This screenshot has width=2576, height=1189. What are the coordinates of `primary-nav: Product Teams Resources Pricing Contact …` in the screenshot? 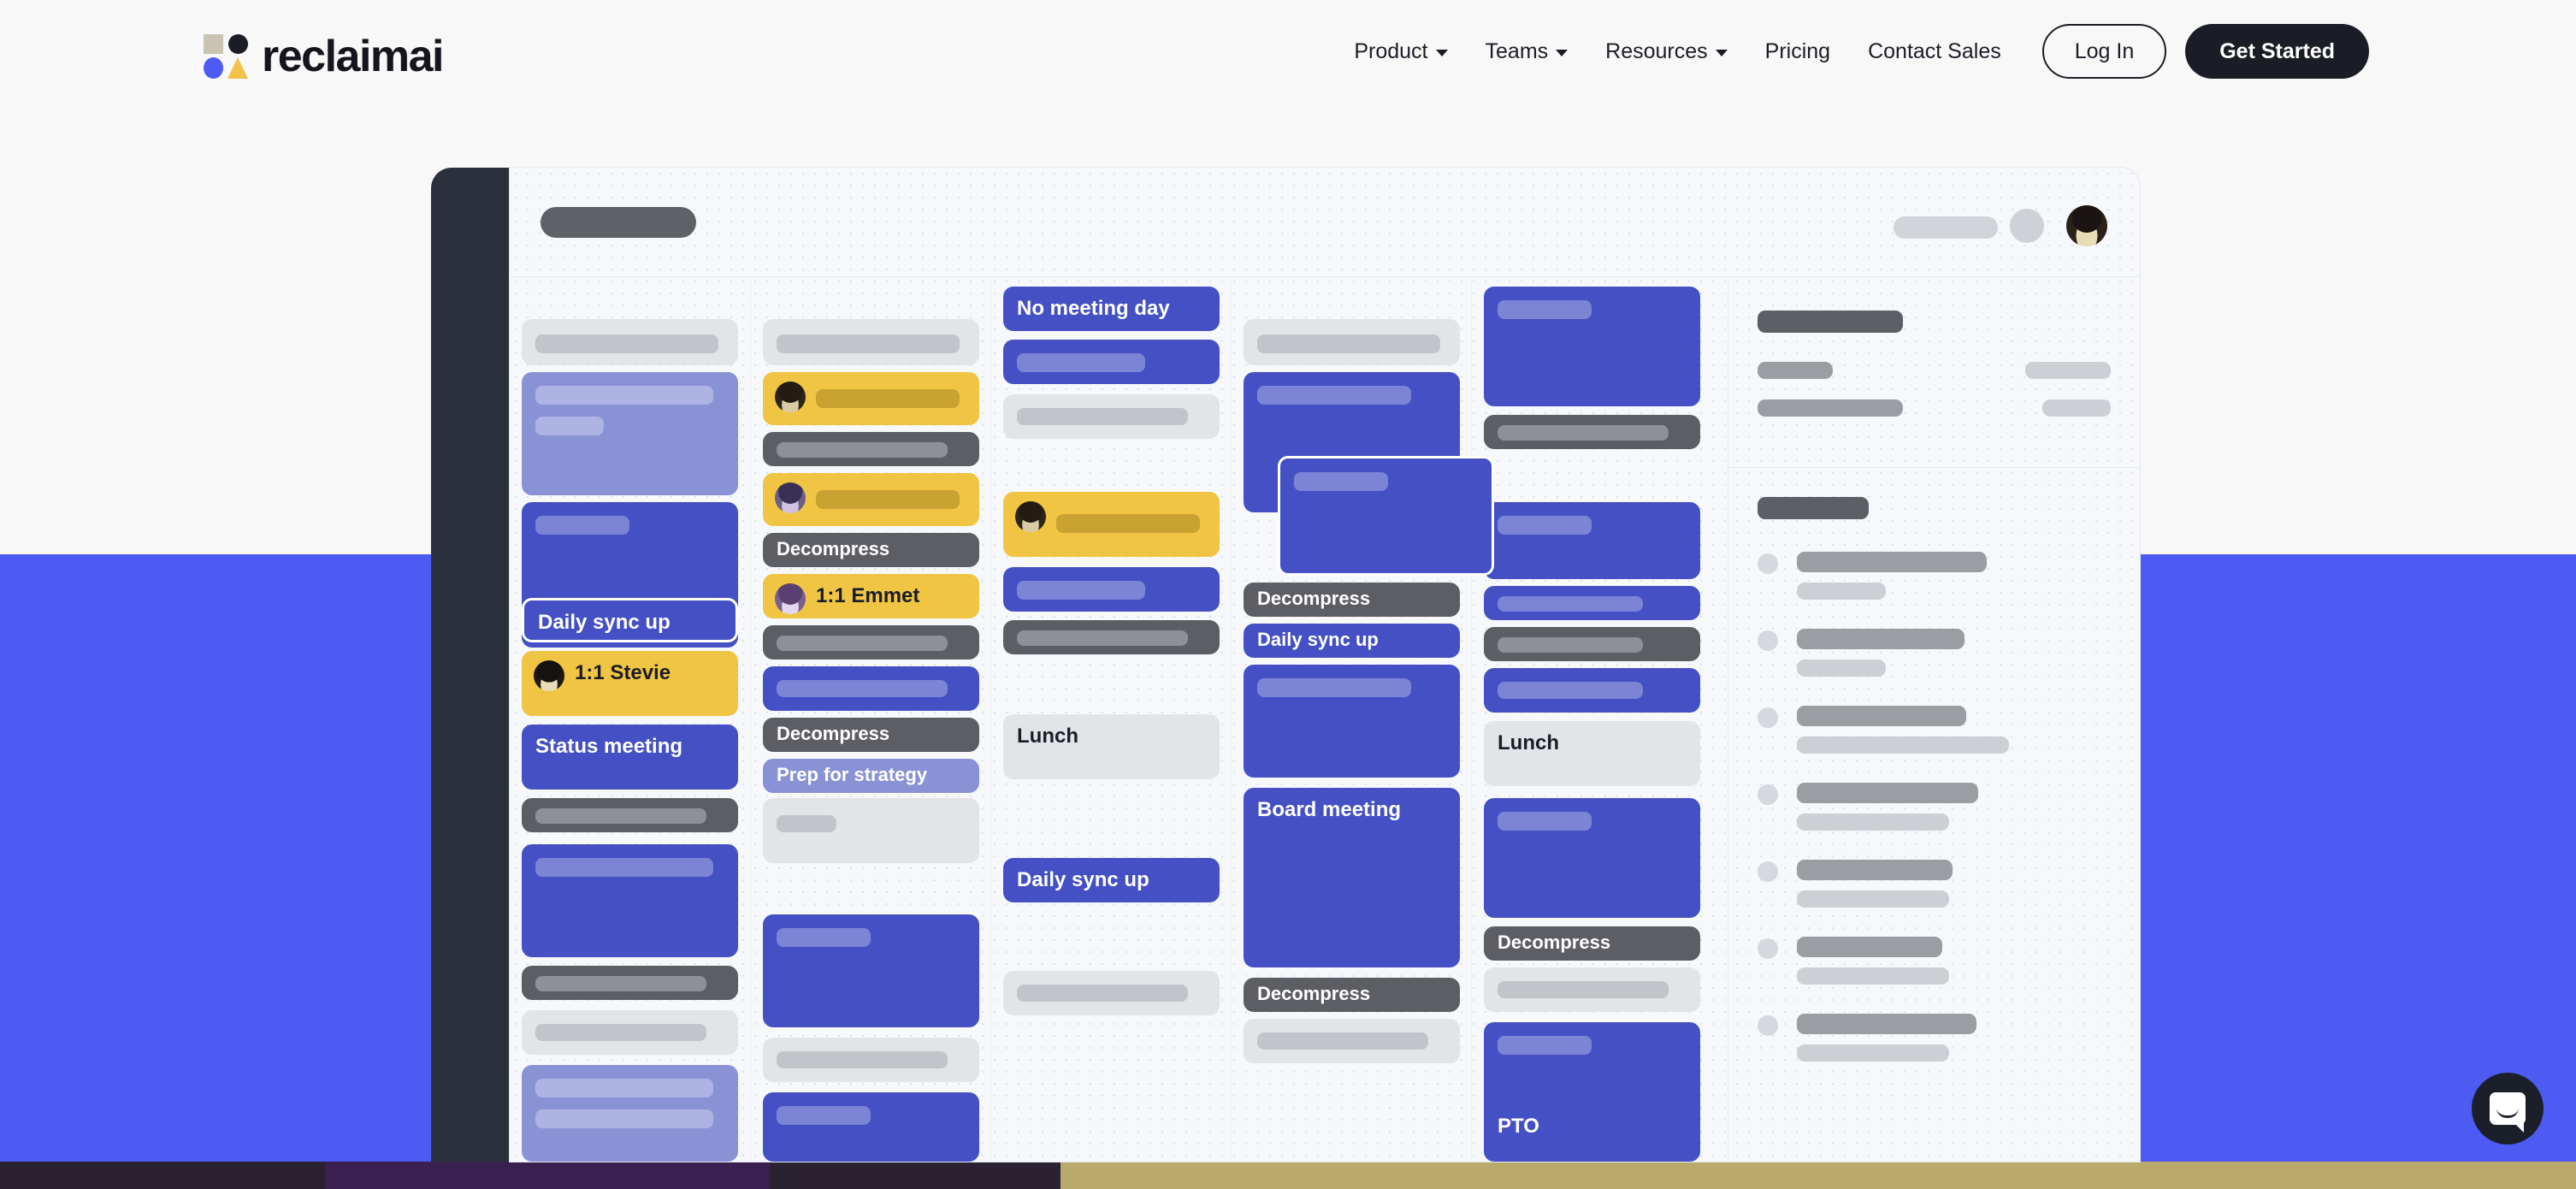 It's located at (1852, 51).